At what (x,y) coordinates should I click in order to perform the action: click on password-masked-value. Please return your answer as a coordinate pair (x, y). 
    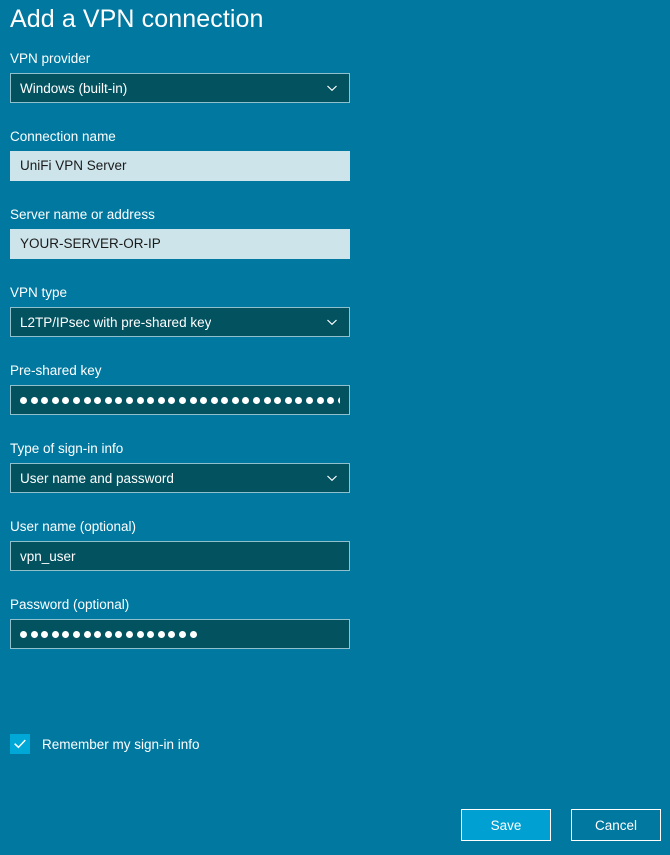
    Looking at the image, I should click on (108, 634).